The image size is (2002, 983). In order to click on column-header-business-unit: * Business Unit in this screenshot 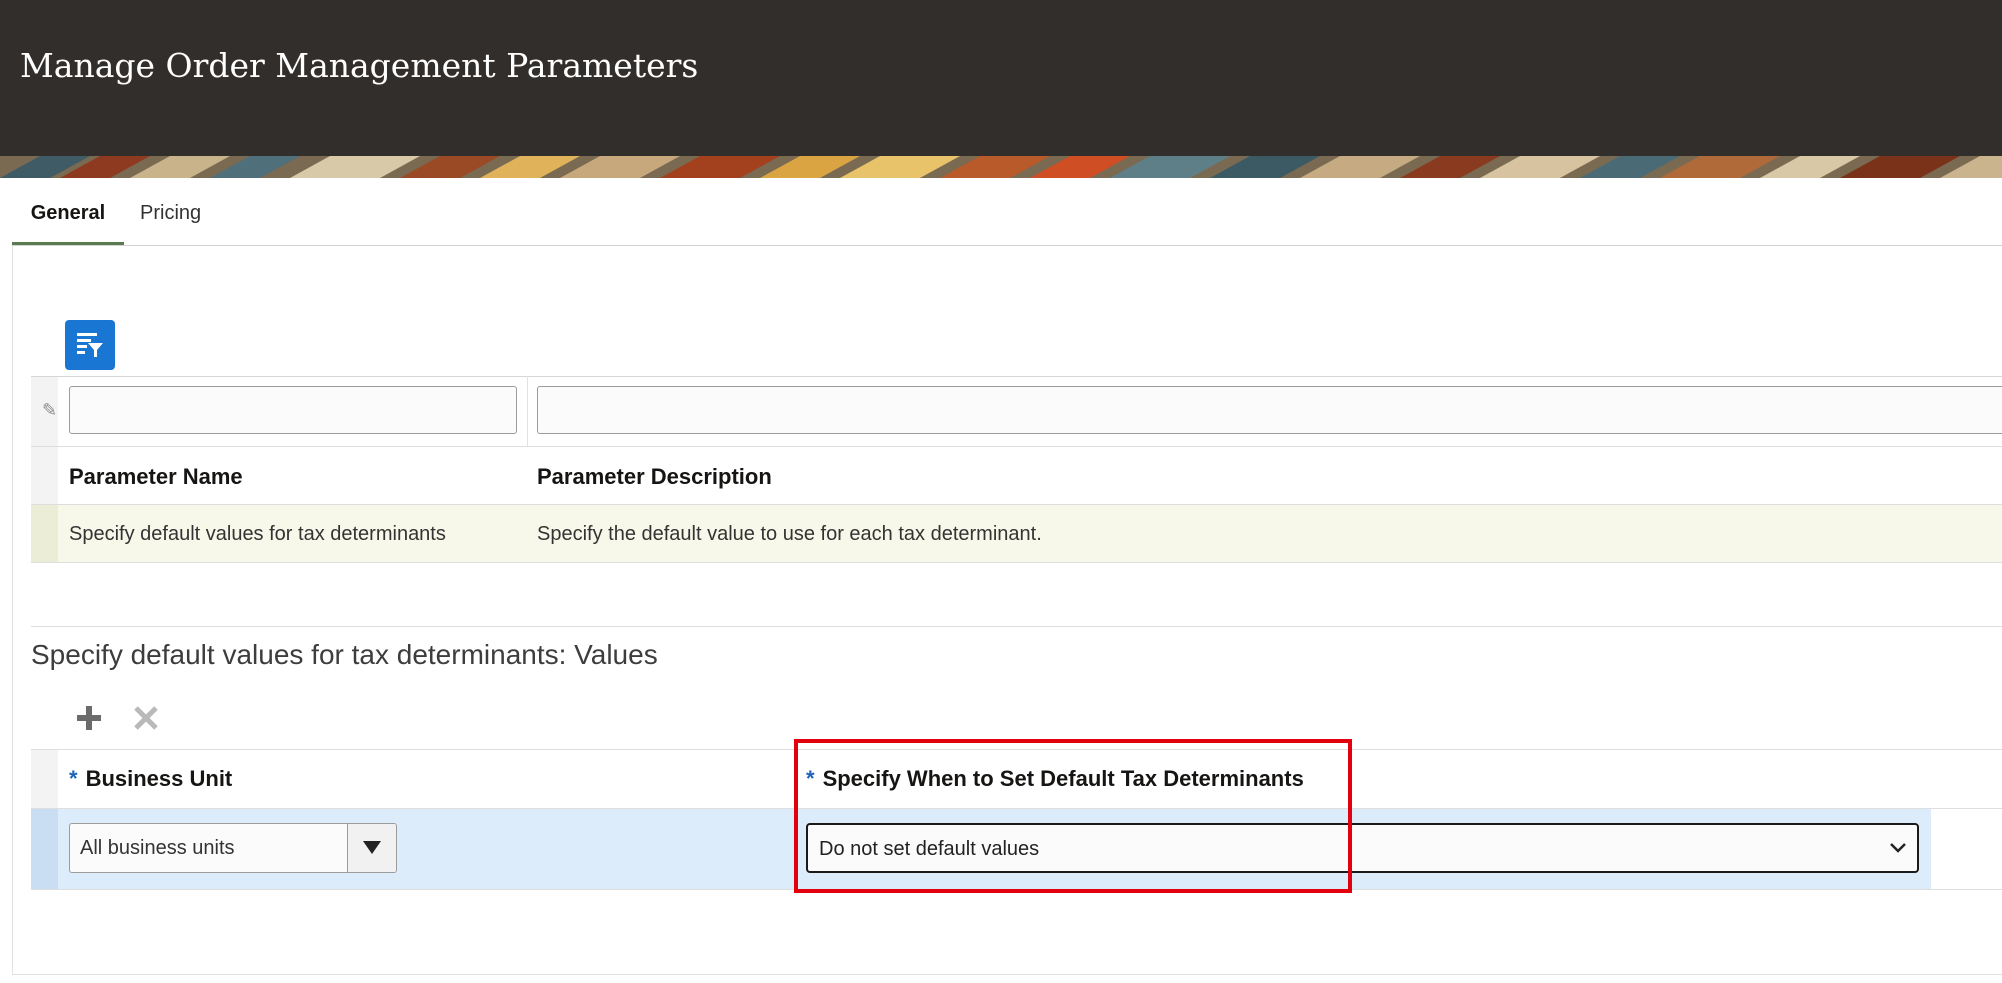, I will do `click(150, 779)`.